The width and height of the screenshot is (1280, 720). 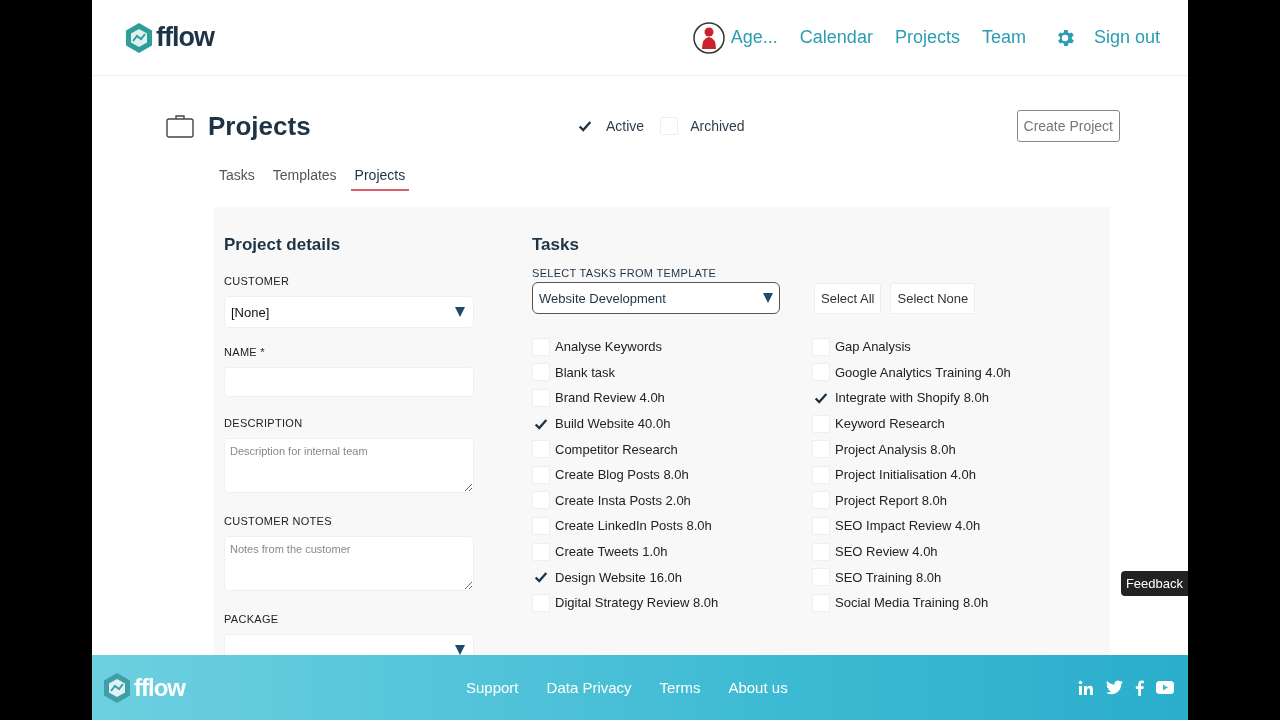 What do you see at coordinates (905, 475) in the screenshot?
I see `task-label: Project Initialisation 4.0h` at bounding box center [905, 475].